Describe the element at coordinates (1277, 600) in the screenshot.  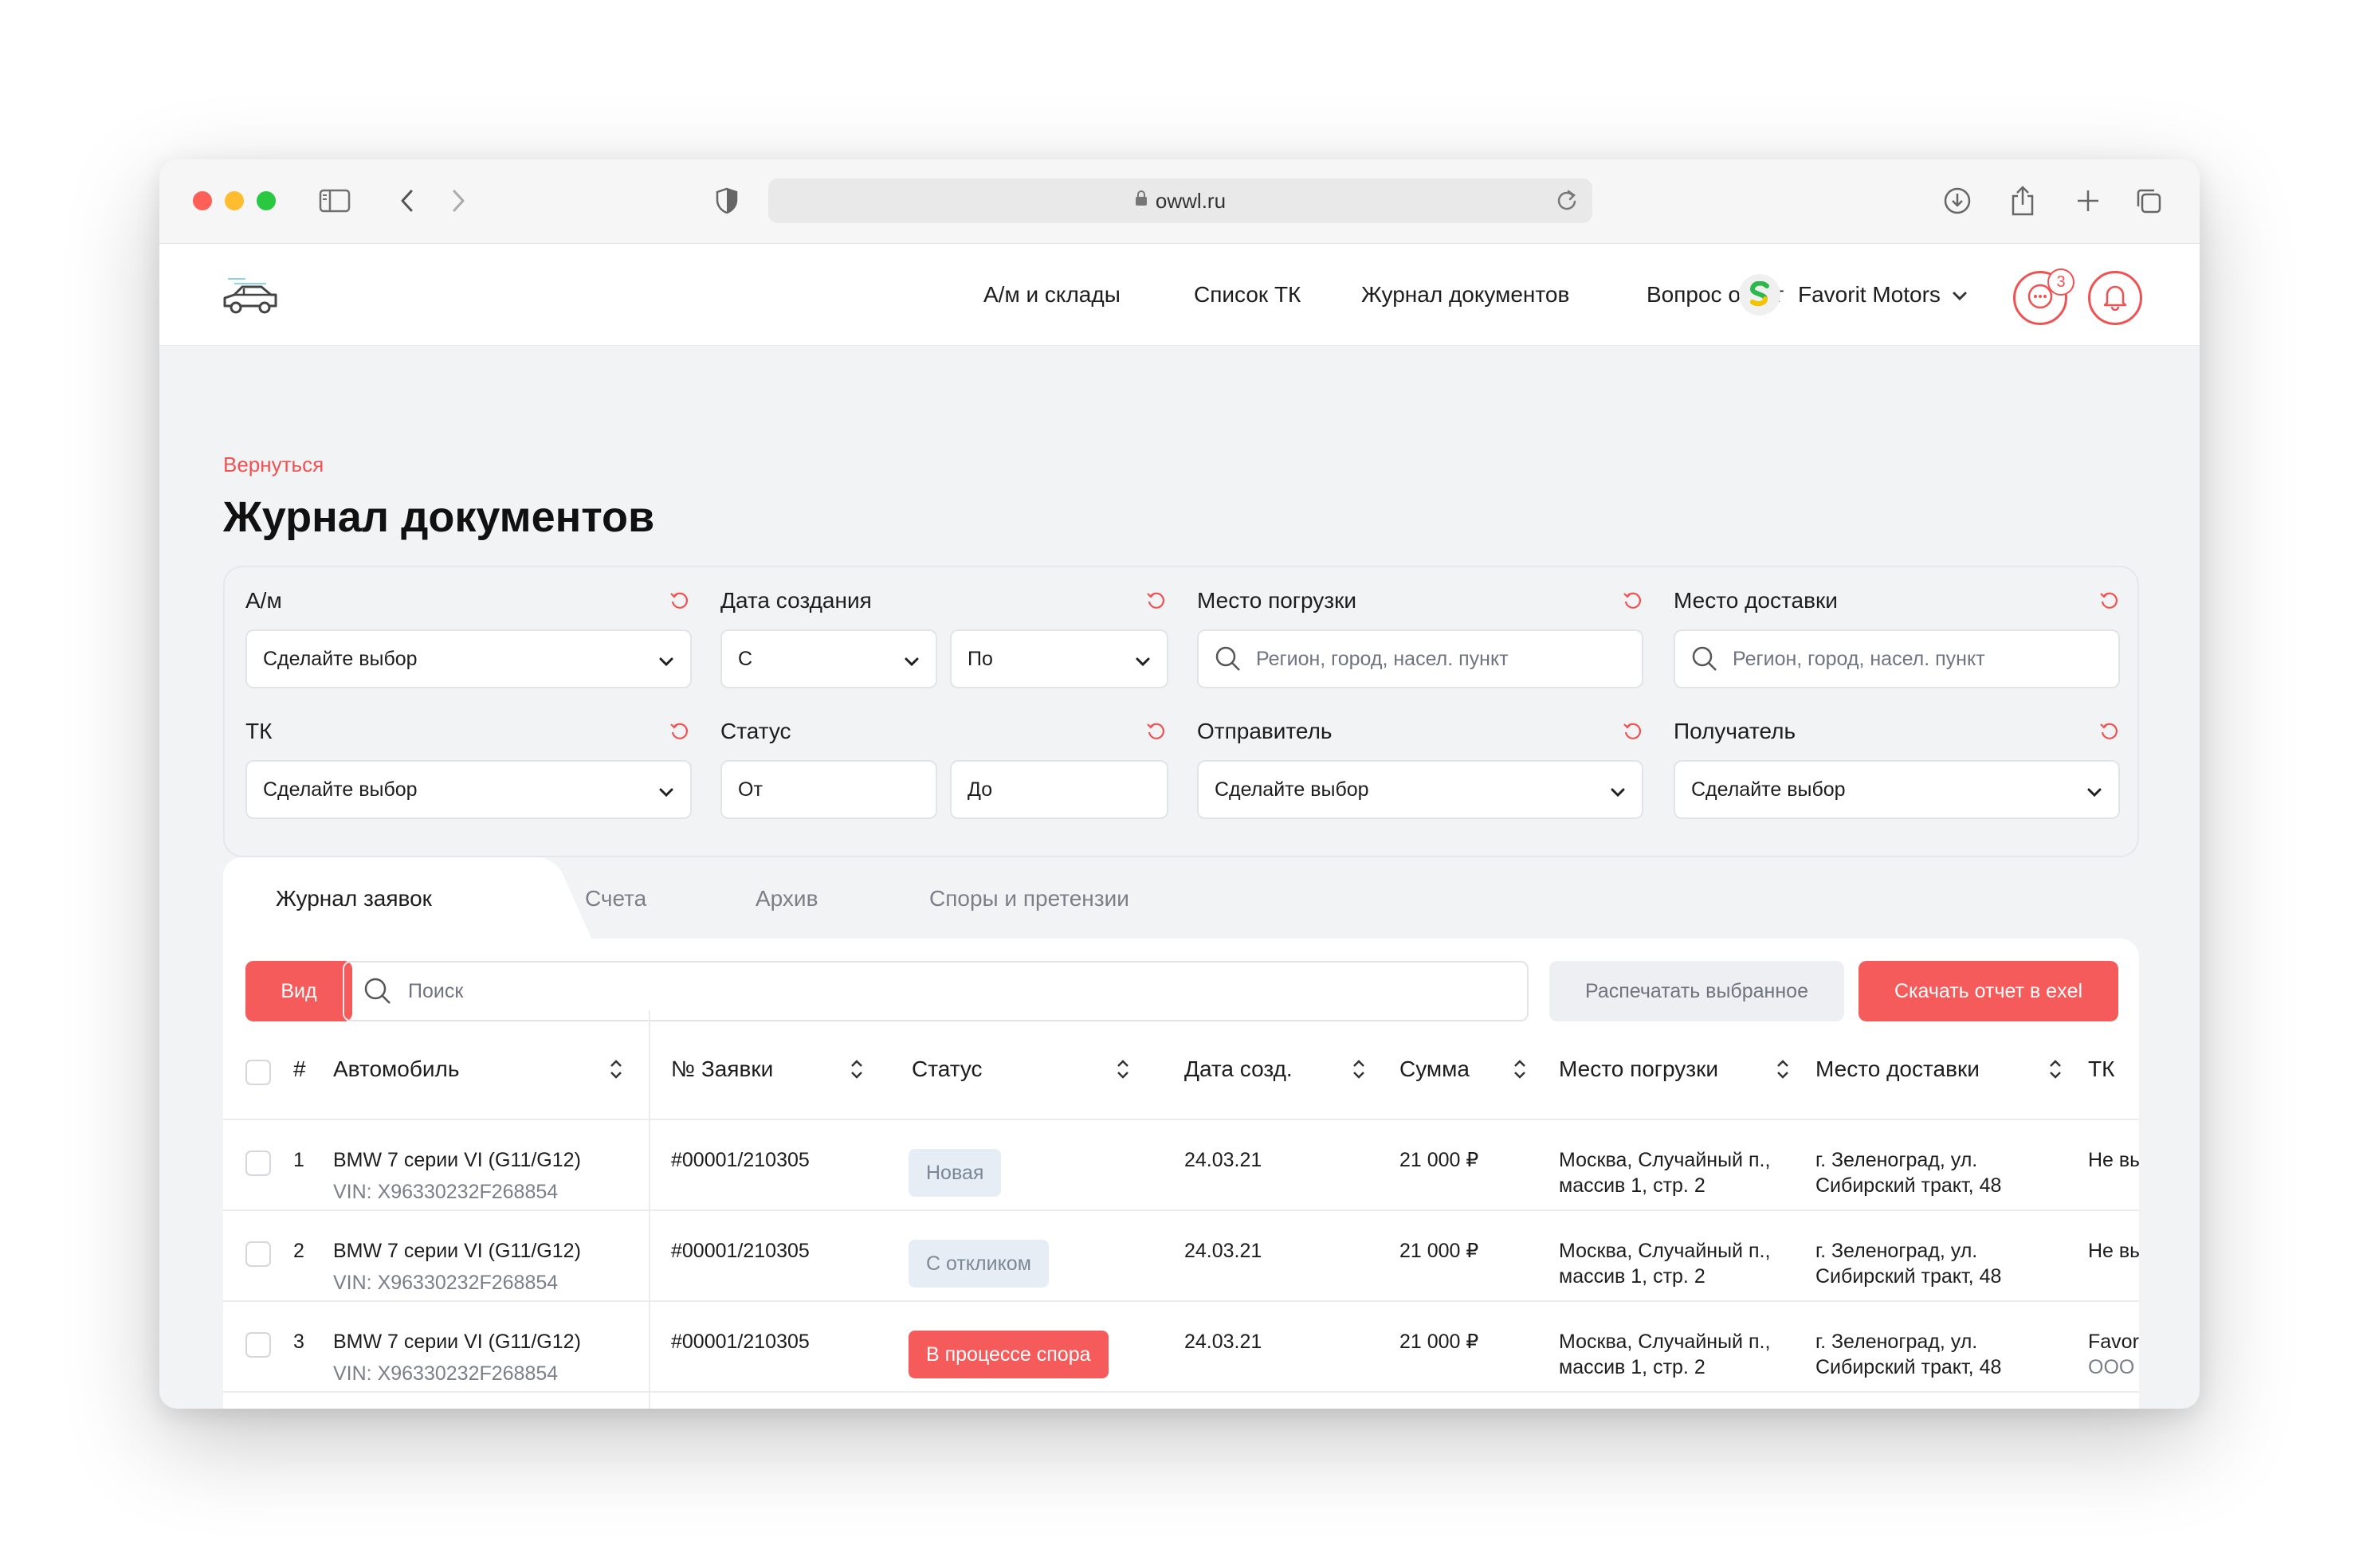
I see `filter-loading-label: Место погрузки` at that location.